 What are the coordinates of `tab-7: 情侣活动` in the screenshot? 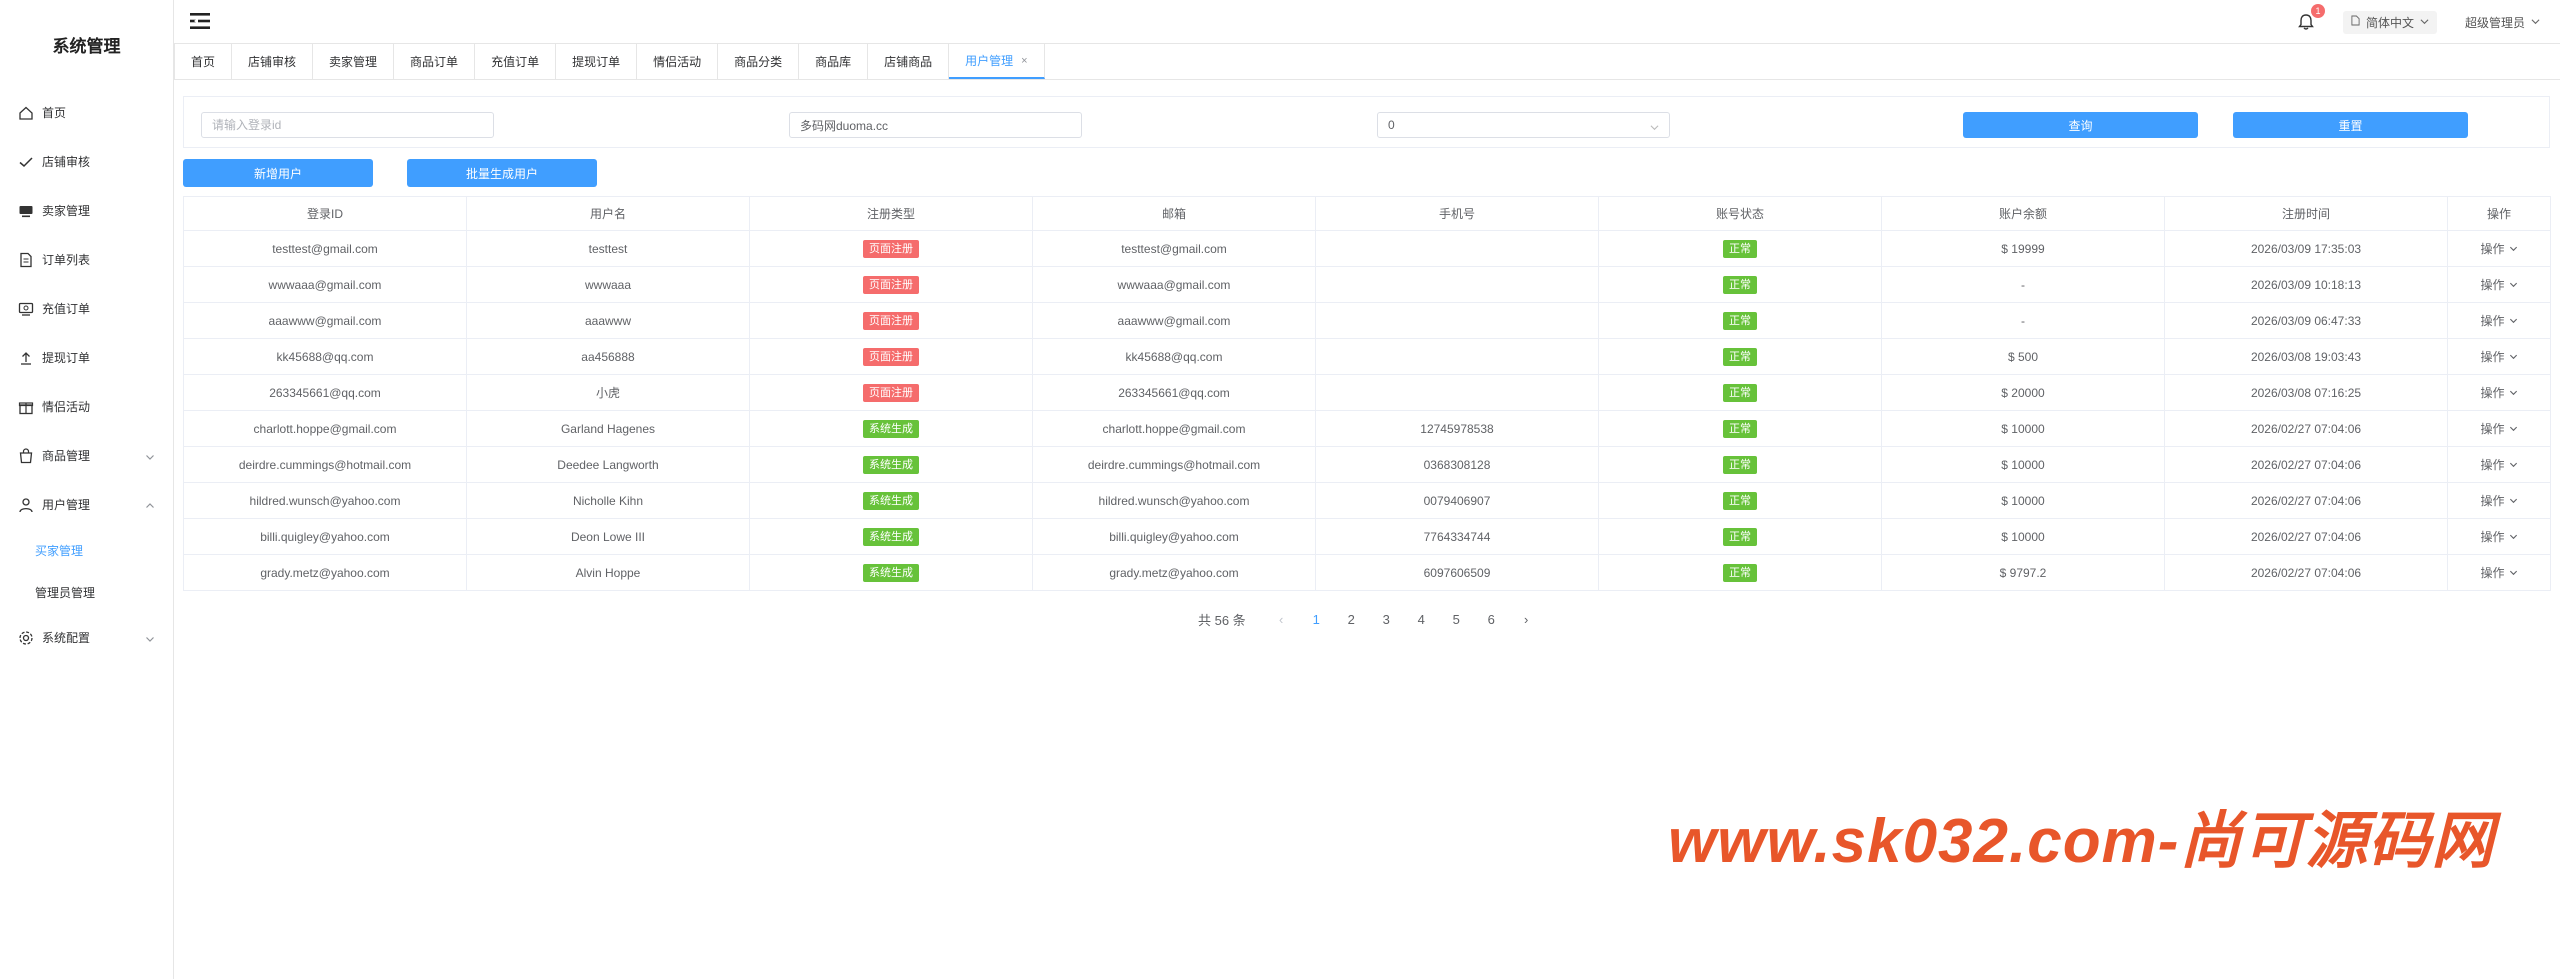 It's located at (678, 61).